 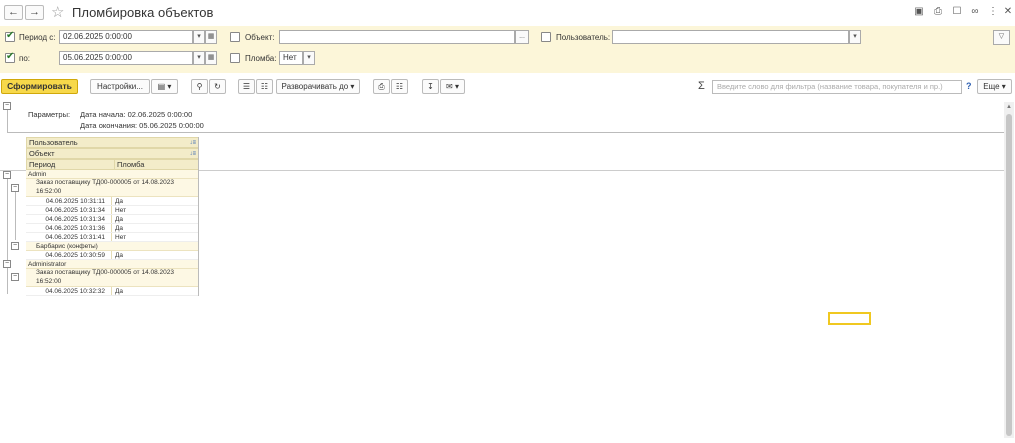 What do you see at coordinates (291, 58) in the screenshot?
I see `seal-select: Нет` at bounding box center [291, 58].